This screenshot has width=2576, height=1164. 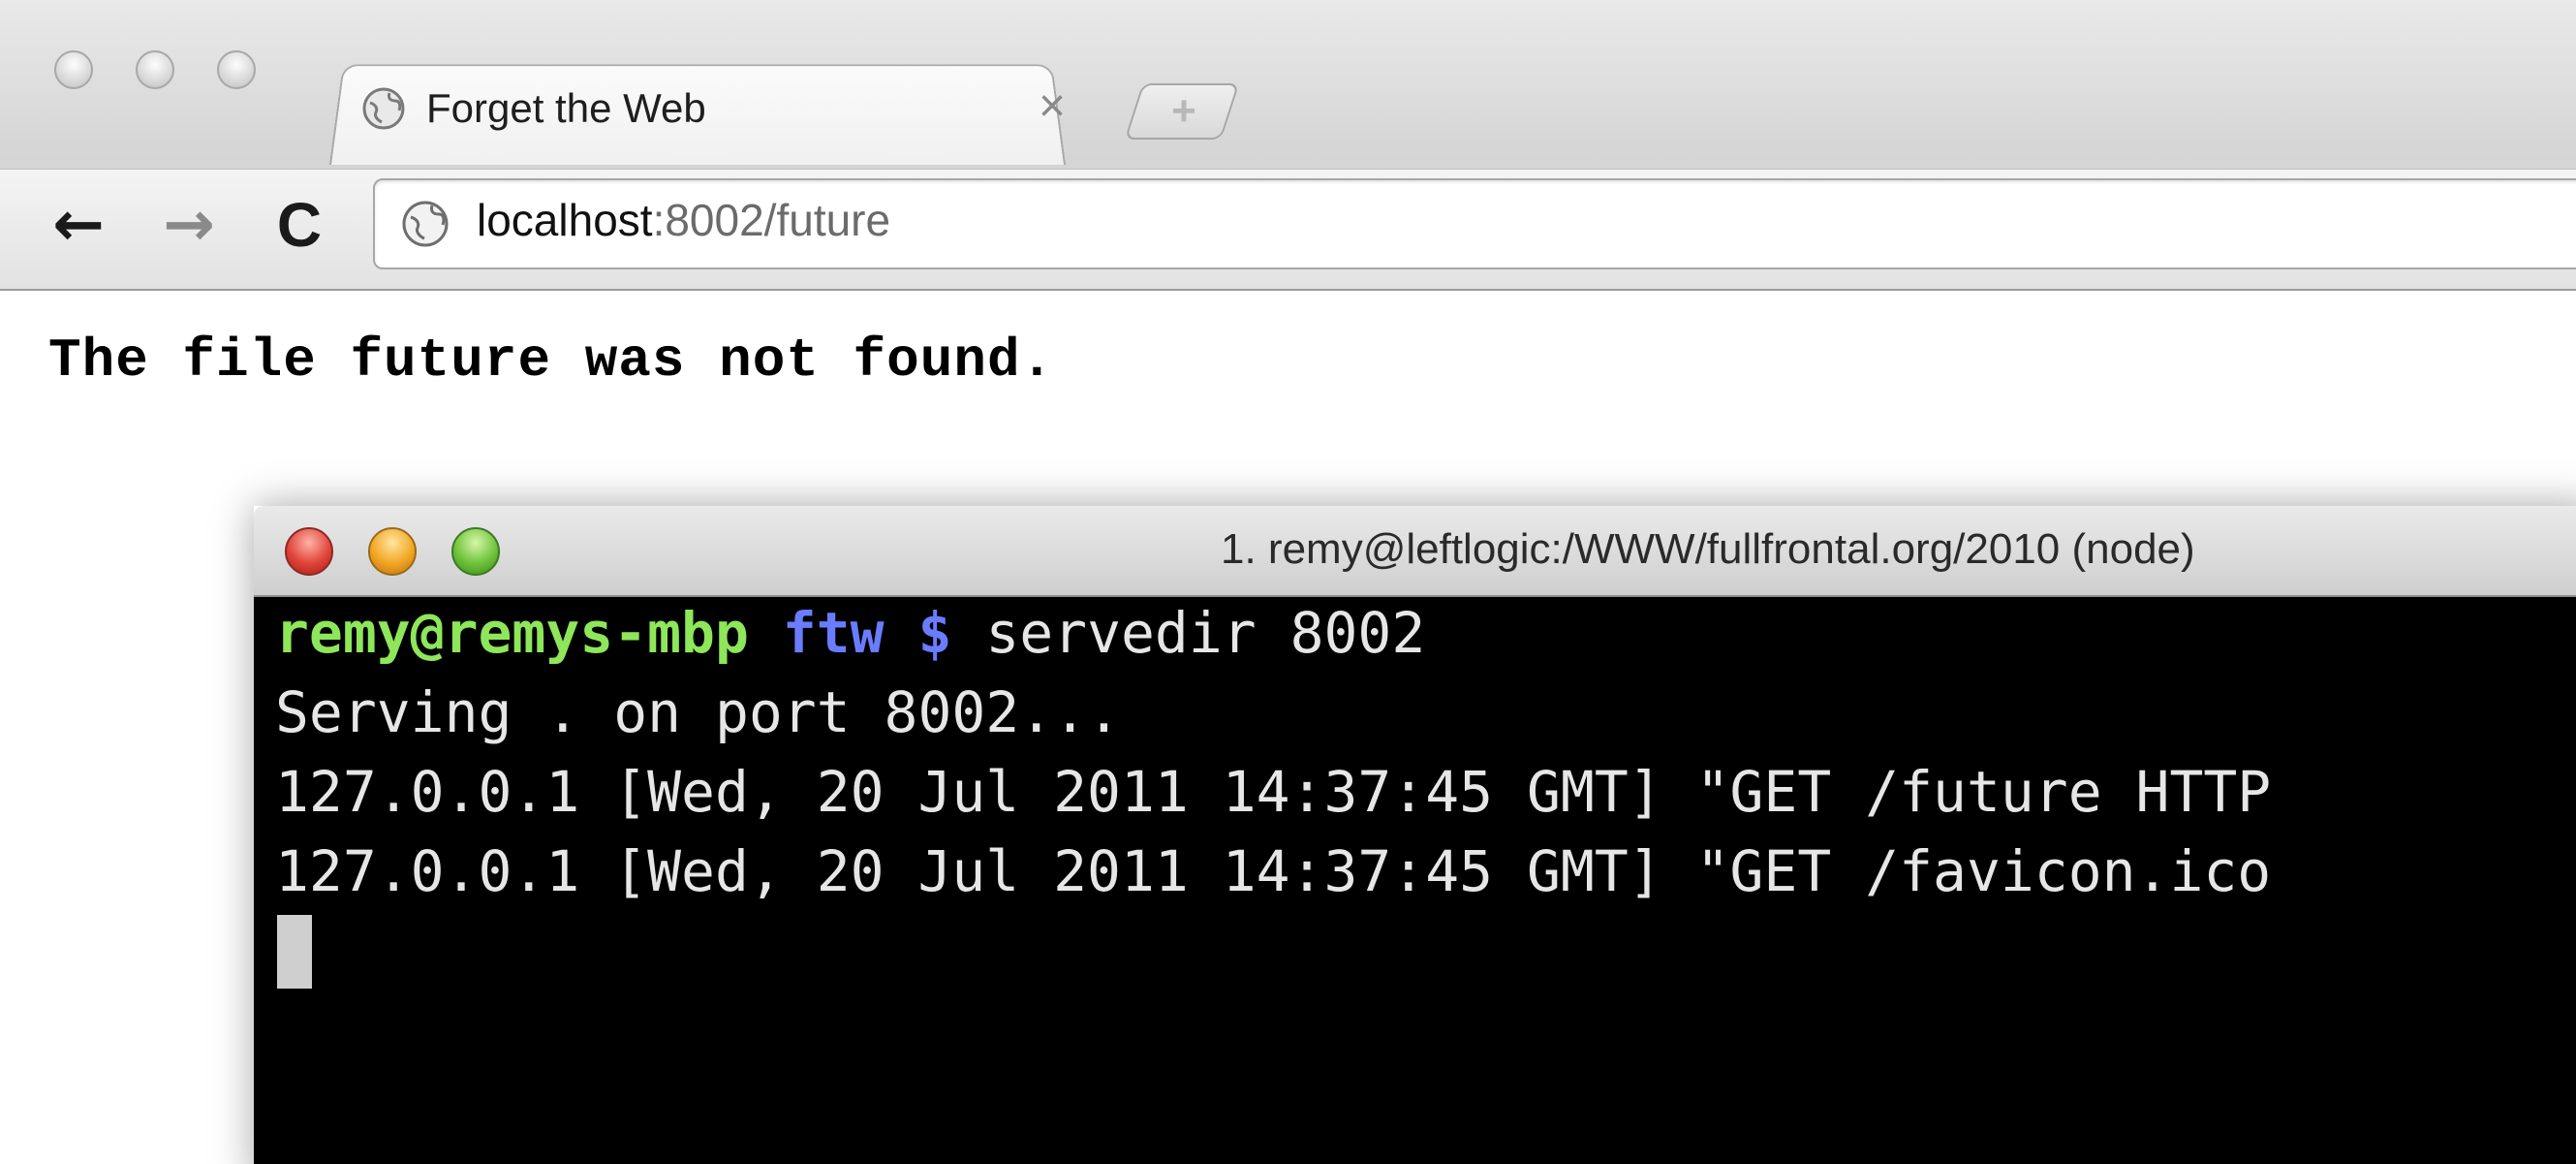 I want to click on window-close-button, so click(x=73, y=69).